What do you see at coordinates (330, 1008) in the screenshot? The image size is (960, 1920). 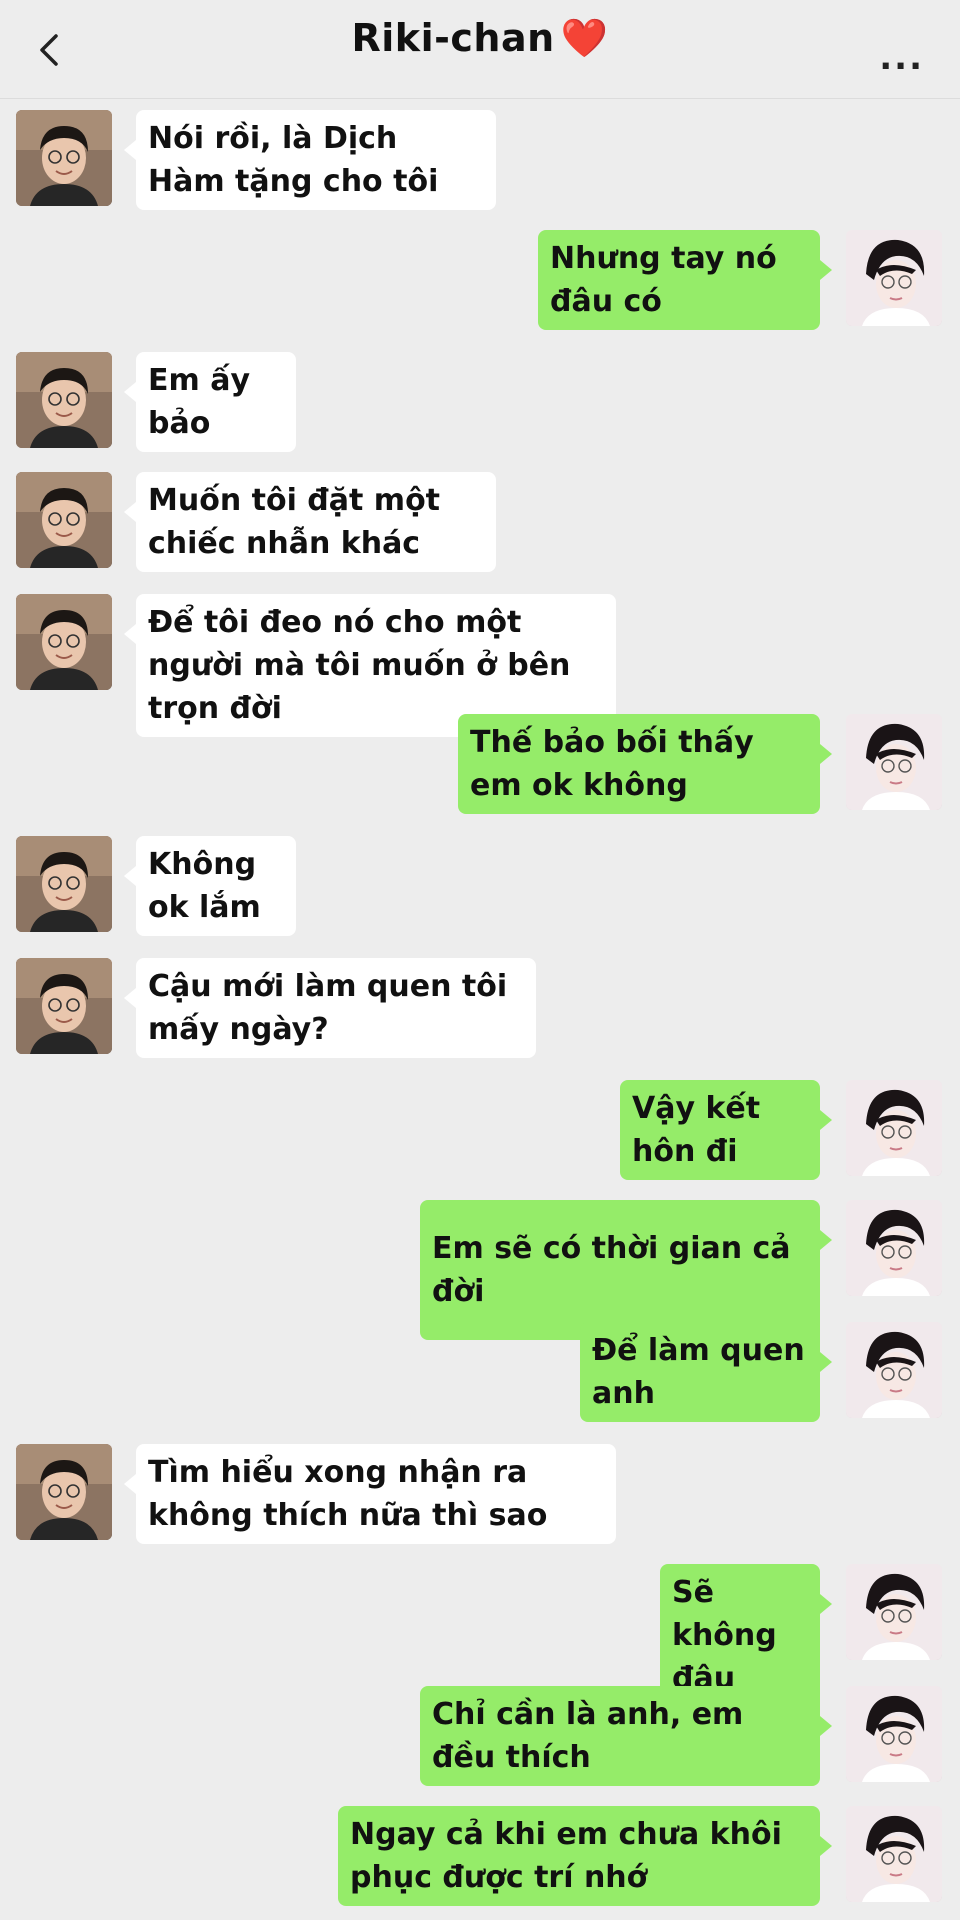 I see `message-bubble-incoming: Cậu mới làm quen tôi mấy ngày?` at bounding box center [330, 1008].